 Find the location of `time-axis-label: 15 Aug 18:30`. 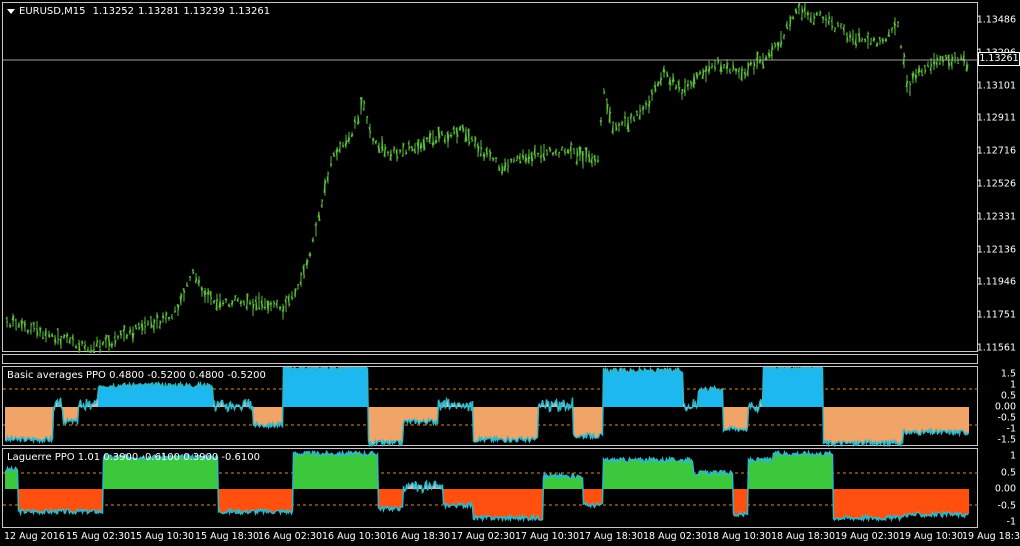

time-axis-label: 15 Aug 18:30 is located at coordinates (227, 536).